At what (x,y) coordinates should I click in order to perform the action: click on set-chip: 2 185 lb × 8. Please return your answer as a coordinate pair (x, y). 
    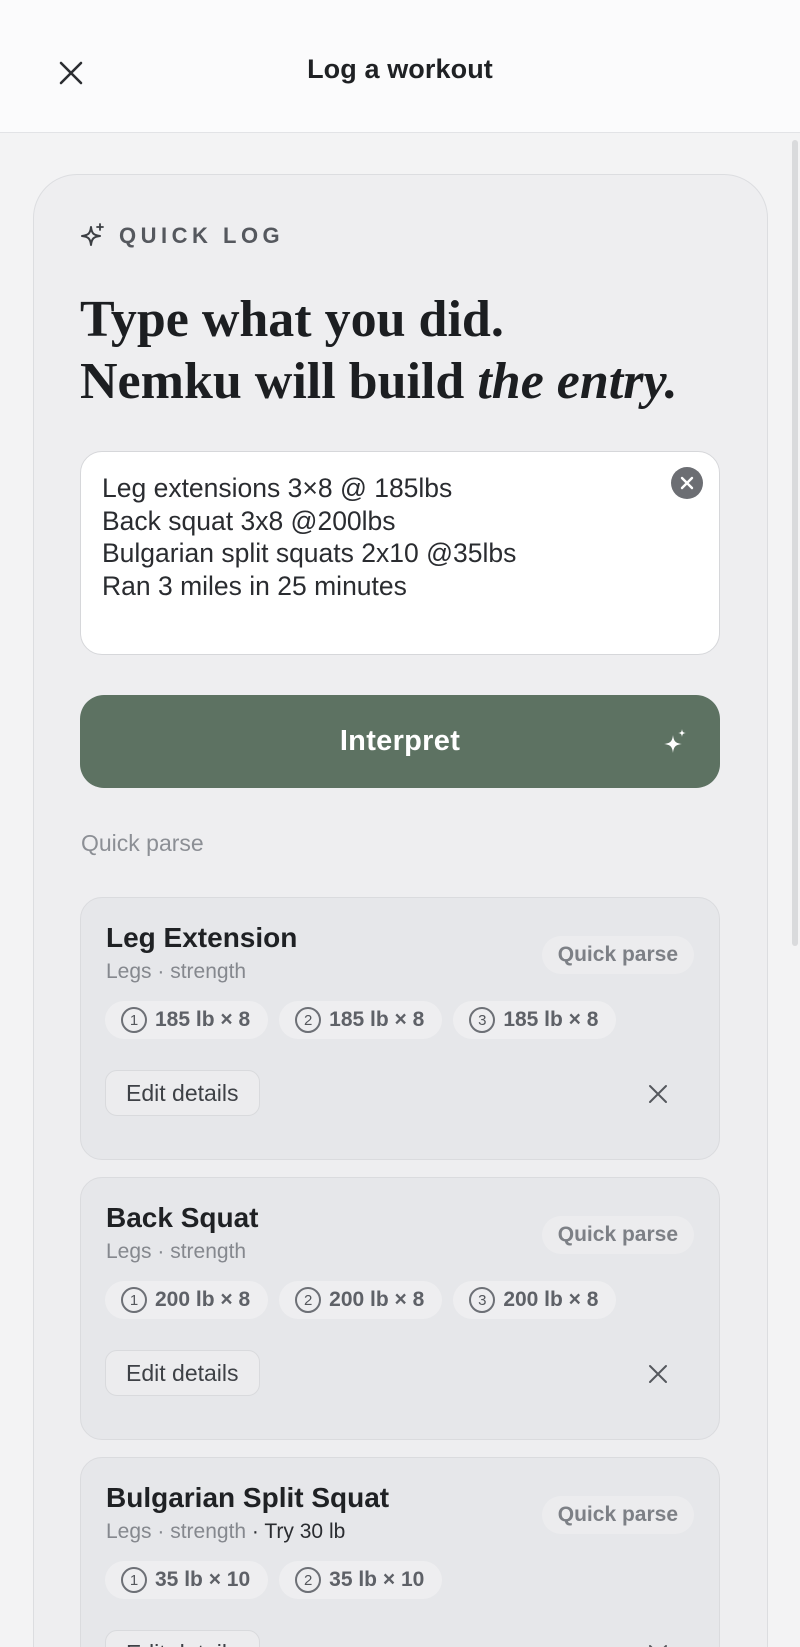
    Looking at the image, I should click on (361, 1020).